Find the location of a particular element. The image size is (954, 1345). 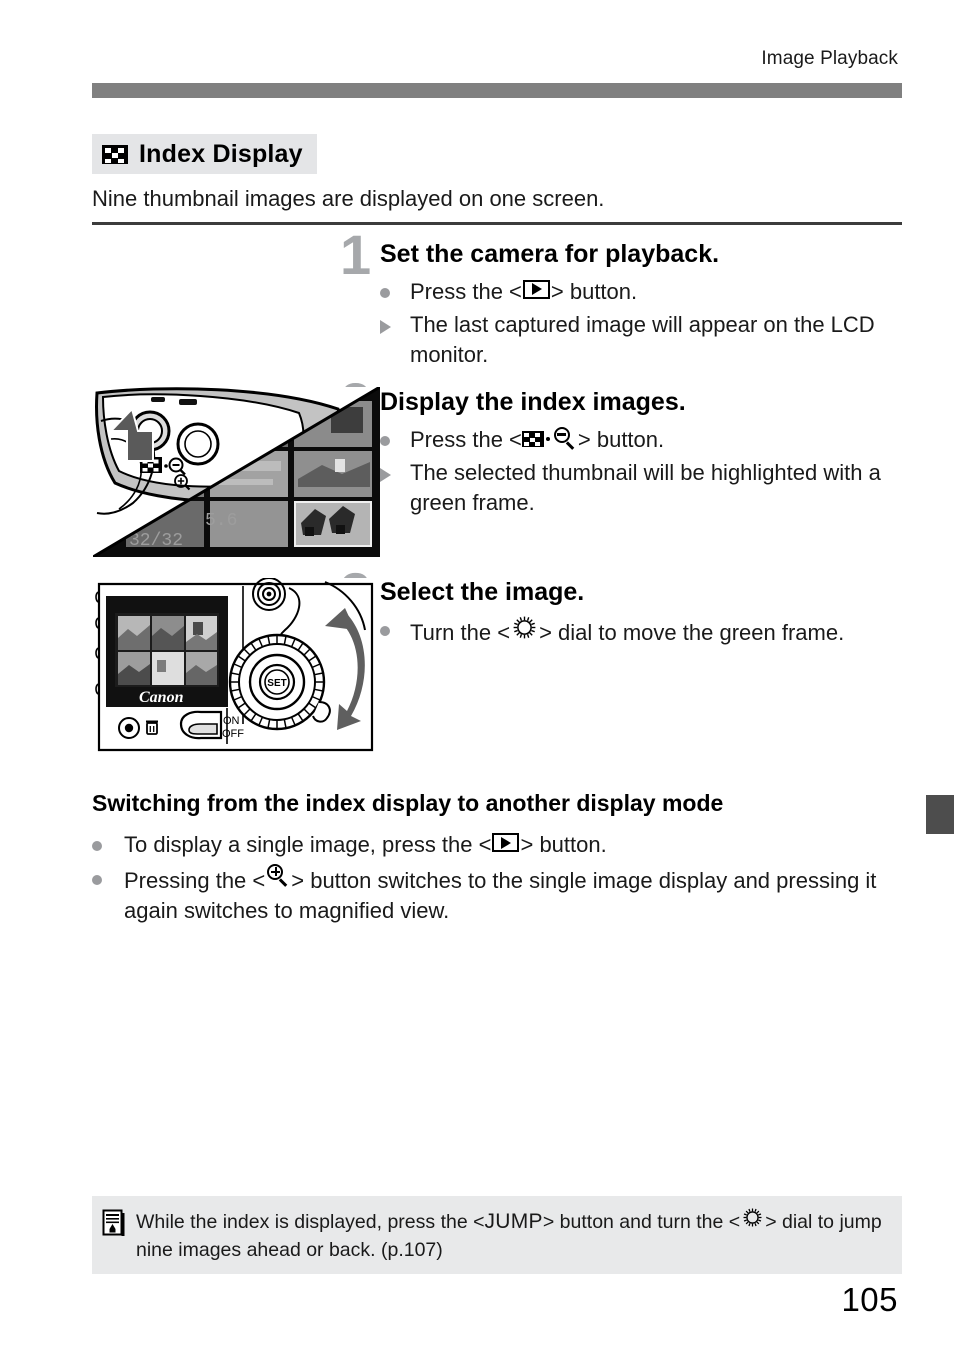

separator-dot-icon is located at coordinates (547, 438).